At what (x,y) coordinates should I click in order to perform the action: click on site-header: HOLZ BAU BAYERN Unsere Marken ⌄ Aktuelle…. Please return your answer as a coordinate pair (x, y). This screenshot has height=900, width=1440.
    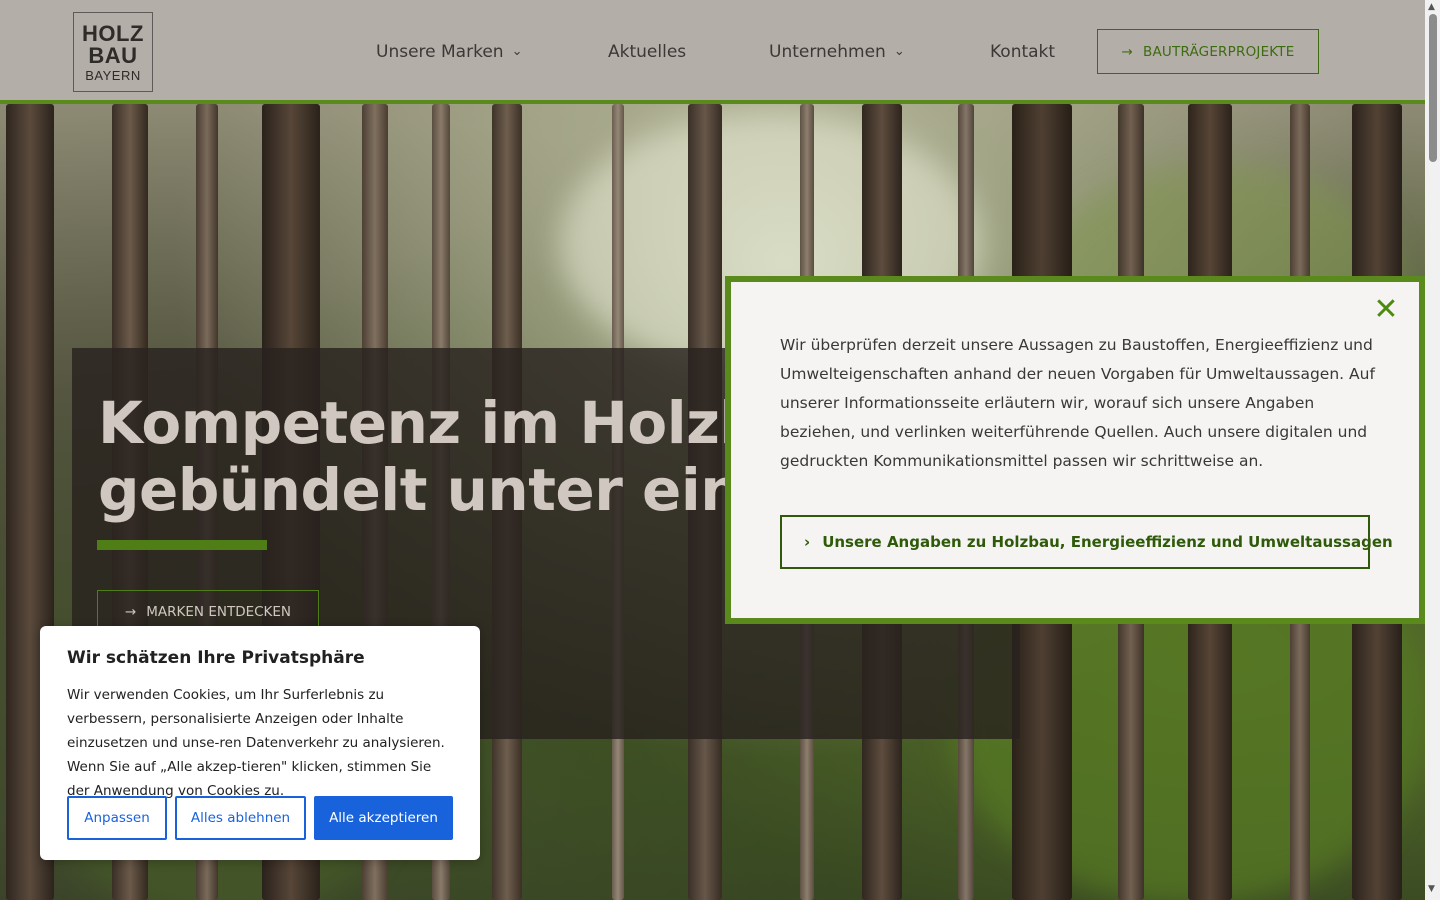
    Looking at the image, I should click on (712, 52).